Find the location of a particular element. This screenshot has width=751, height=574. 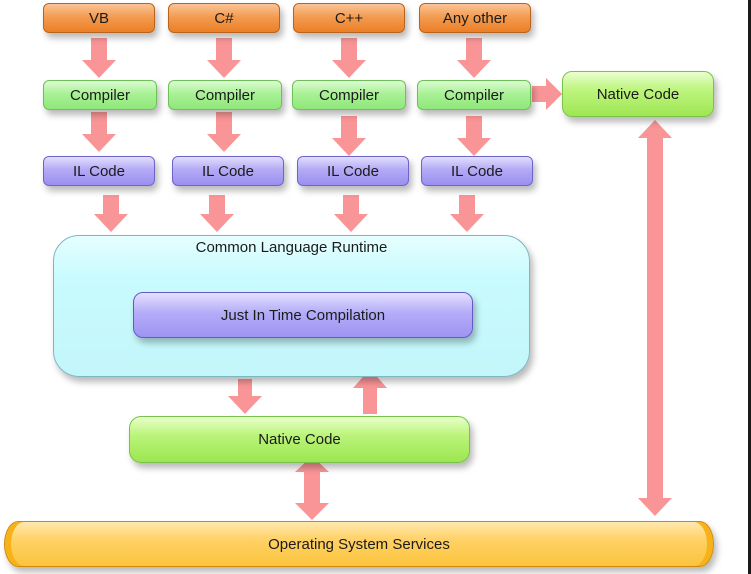

language-label: VB is located at coordinates (98, 18).